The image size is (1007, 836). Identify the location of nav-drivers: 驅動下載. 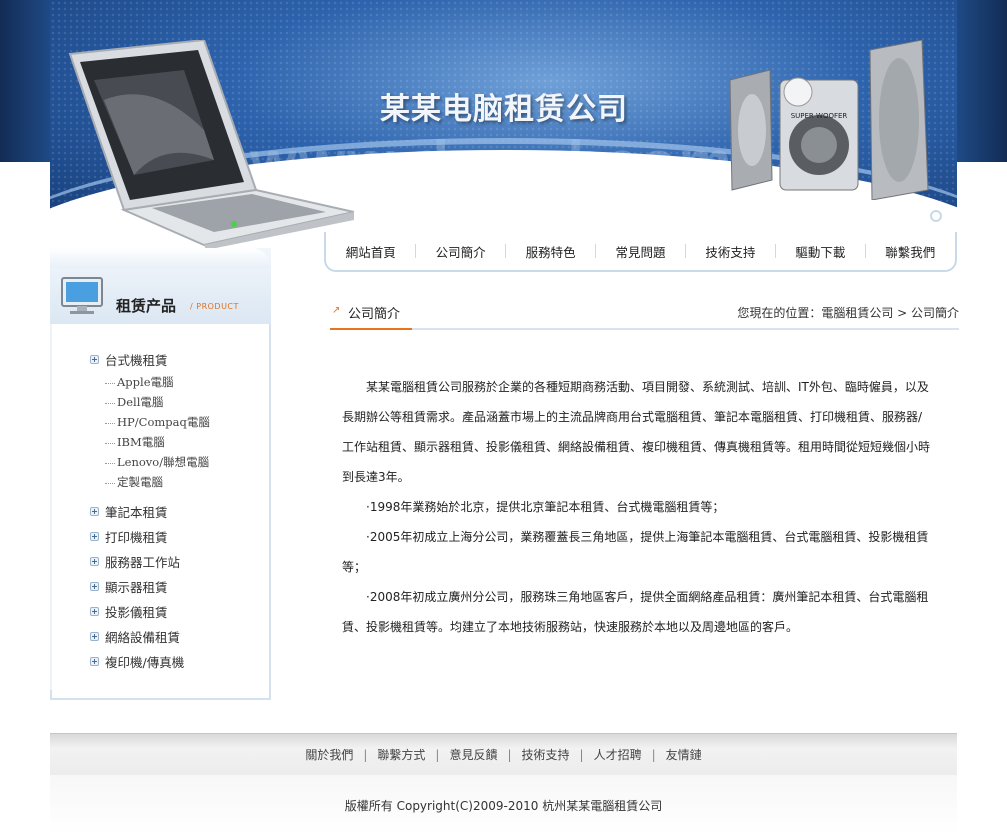
(820, 251).